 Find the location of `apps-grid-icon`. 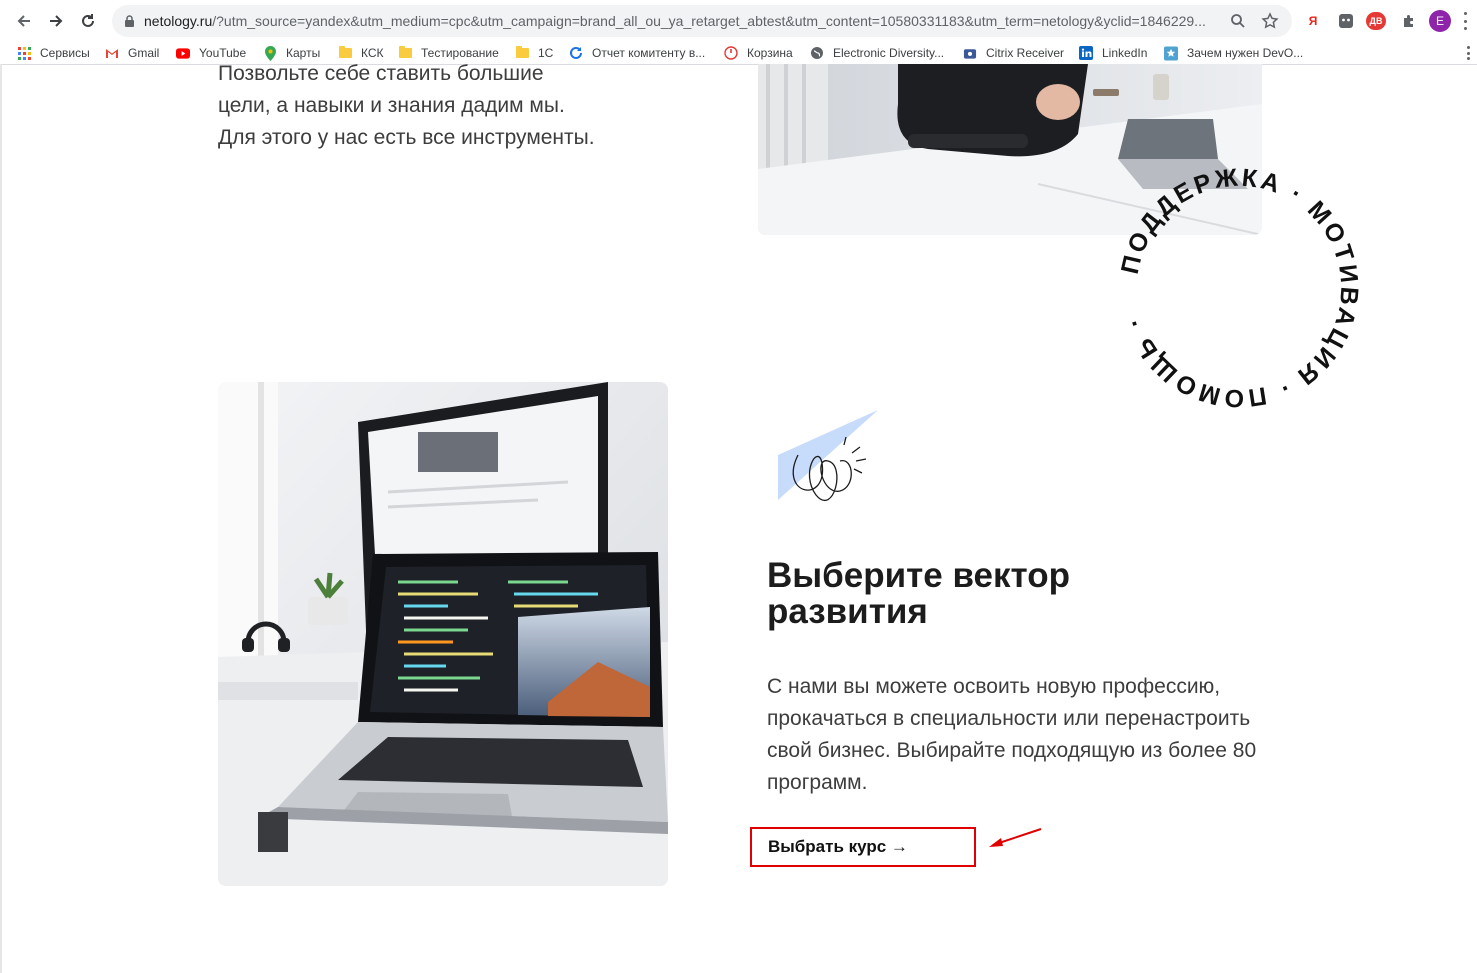

apps-grid-icon is located at coordinates (24, 53).